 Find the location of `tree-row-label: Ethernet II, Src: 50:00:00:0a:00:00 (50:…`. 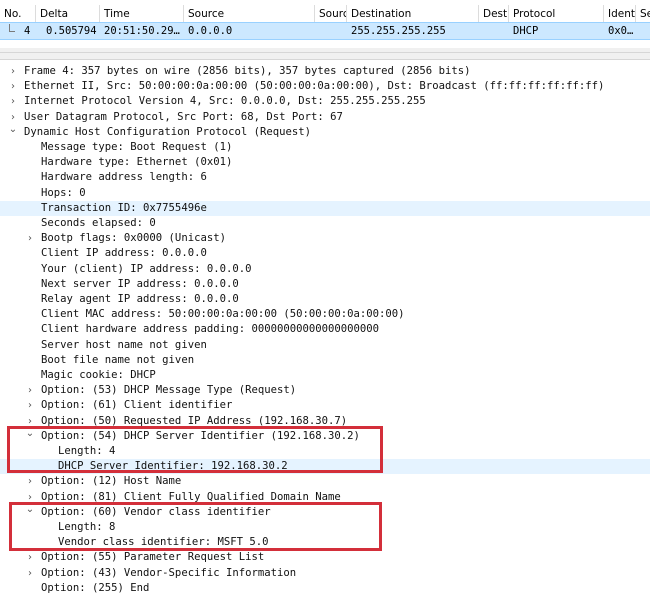

tree-row-label: Ethernet II, Src: 50:00:00:0a:00:00 (50:… is located at coordinates (314, 86).